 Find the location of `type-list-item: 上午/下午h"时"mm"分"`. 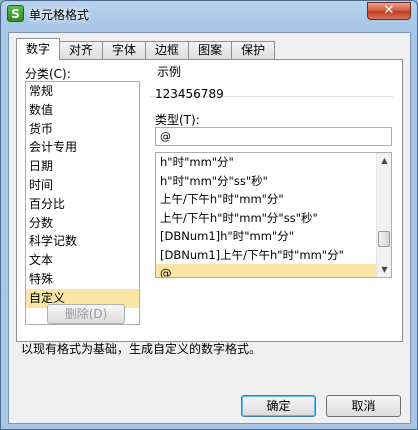

type-list-item: 上午/下午h"时"mm"分" is located at coordinates (266, 199).